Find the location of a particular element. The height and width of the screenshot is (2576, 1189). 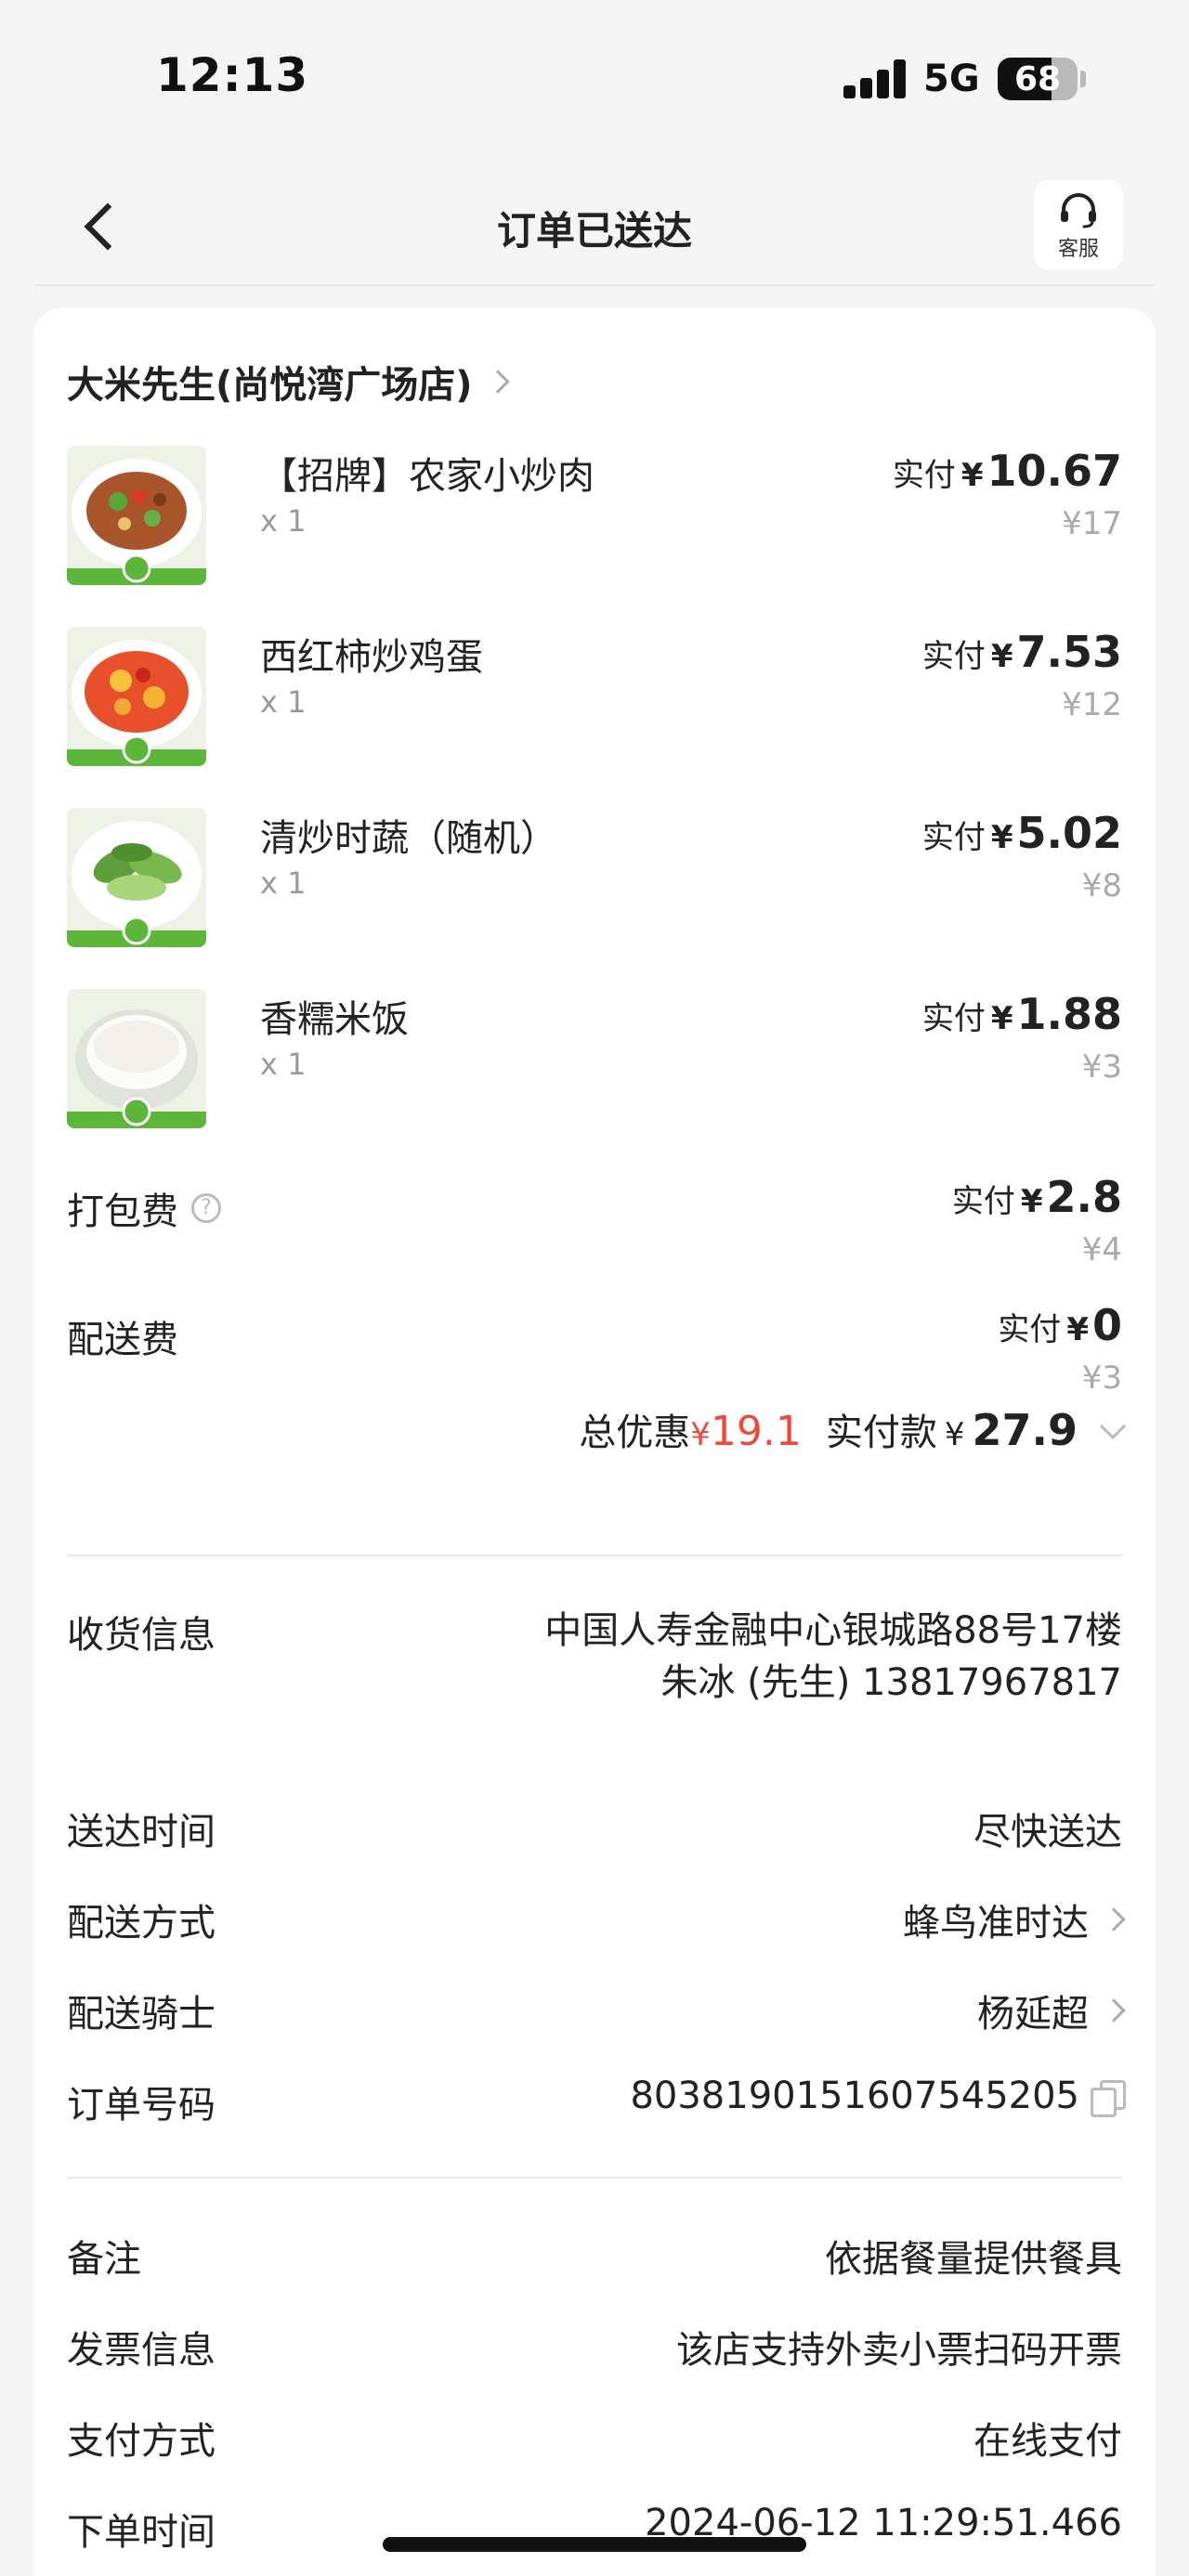

fee-label-text: 配送费 is located at coordinates (122, 1340).